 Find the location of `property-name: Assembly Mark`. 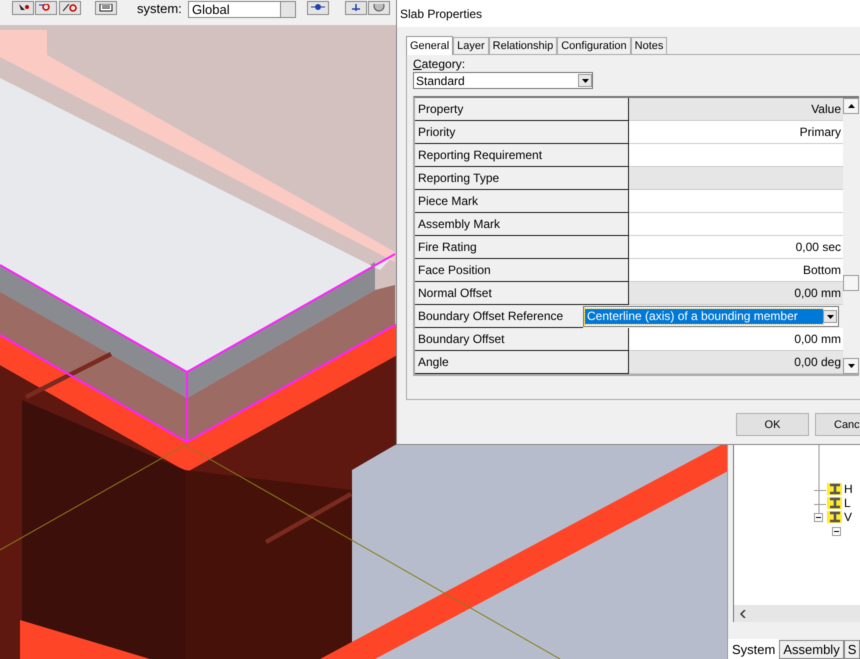

property-name: Assembly Mark is located at coordinates (522, 224).